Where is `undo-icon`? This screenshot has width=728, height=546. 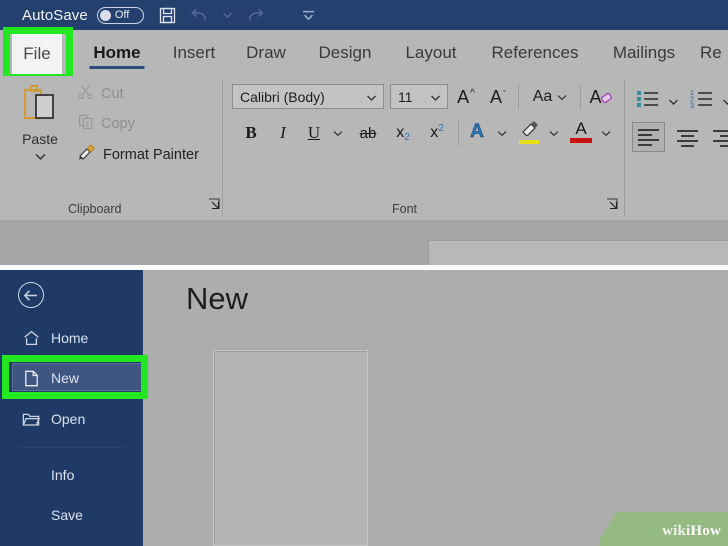
undo-icon is located at coordinates (199, 15).